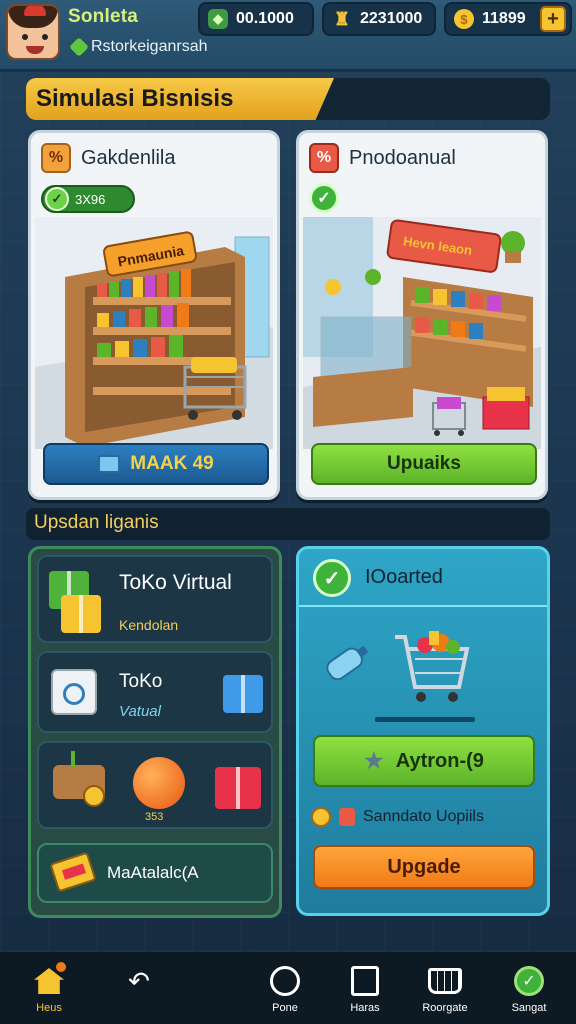 The height and width of the screenshot is (1024, 576). What do you see at coordinates (154, 333) in the screenshot?
I see `store-illustration: Pnmaunia` at bounding box center [154, 333].